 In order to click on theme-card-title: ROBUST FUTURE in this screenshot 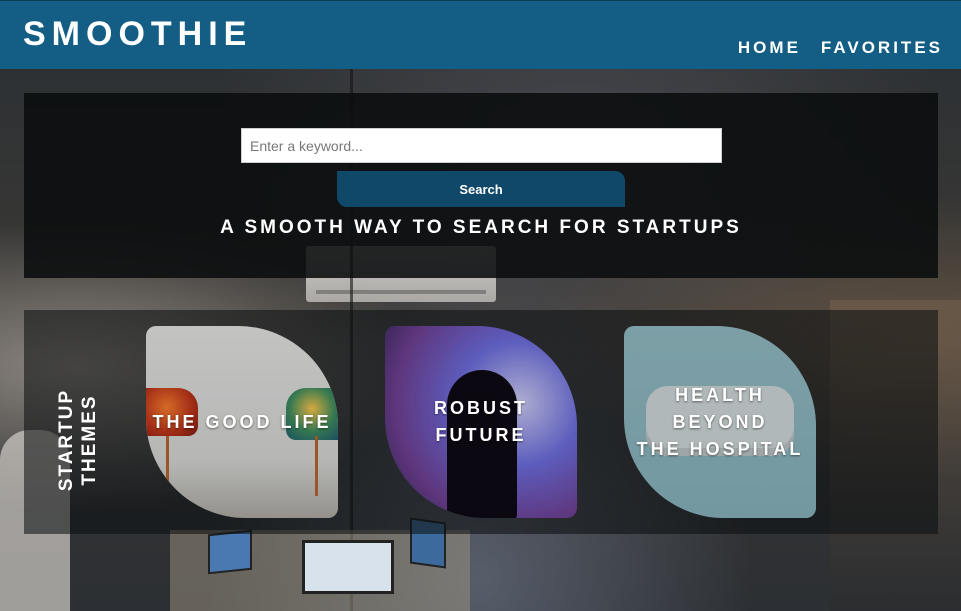, I will do `click(481, 421)`.